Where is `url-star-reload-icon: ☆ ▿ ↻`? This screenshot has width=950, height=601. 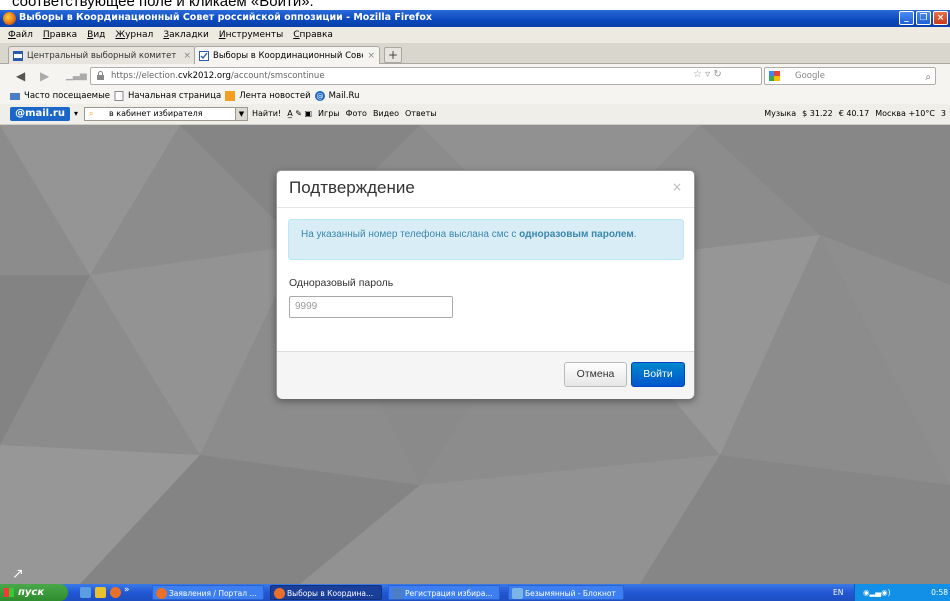
url-star-reload-icon: ☆ ▿ ↻ is located at coordinates (707, 74).